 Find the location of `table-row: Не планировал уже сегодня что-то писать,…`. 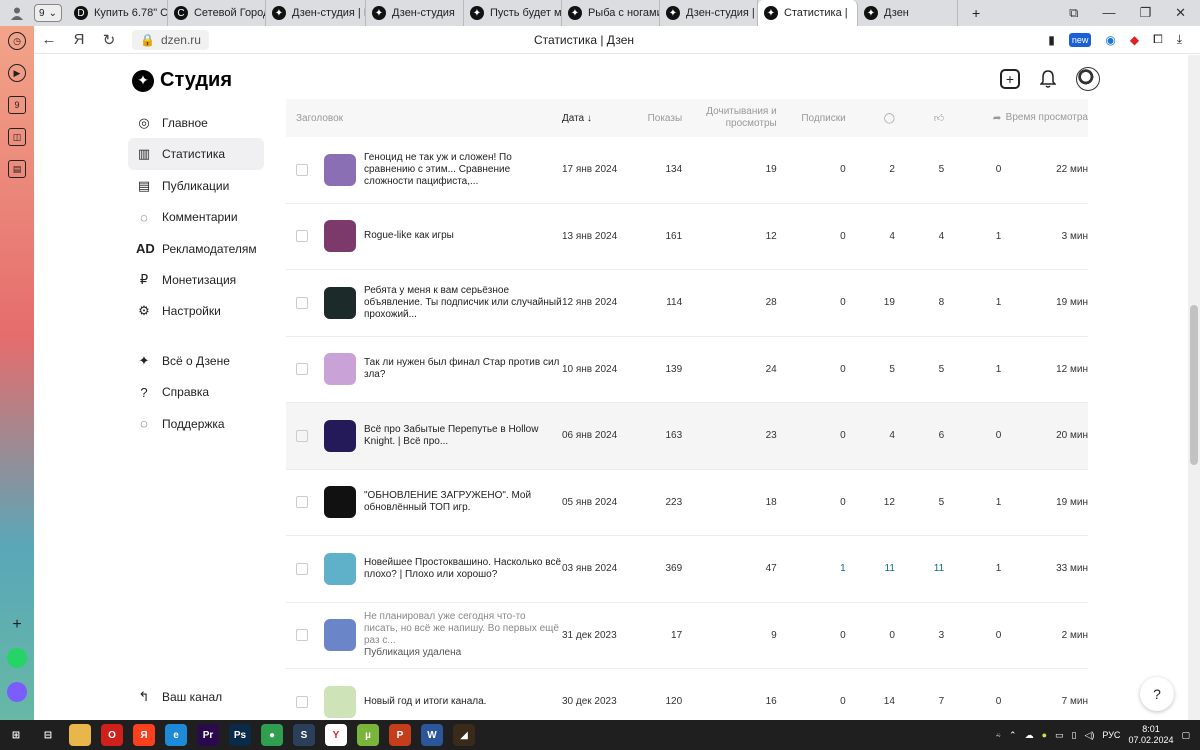

table-row: Не планировал уже сегодня что-то писать,… is located at coordinates (687, 636).